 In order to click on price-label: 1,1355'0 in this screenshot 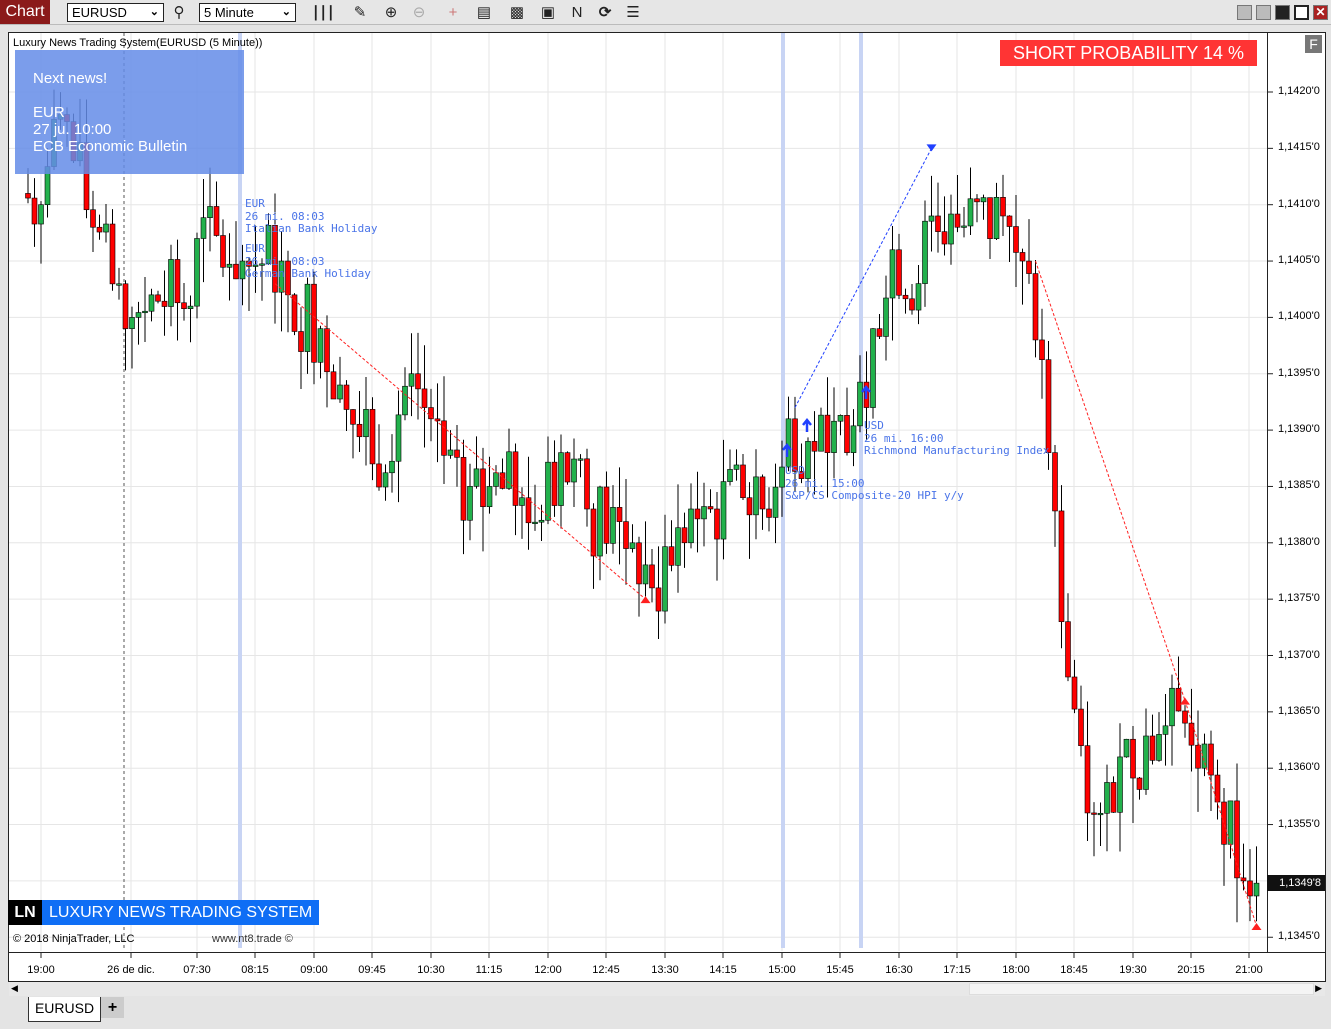, I will do `click(1299, 823)`.